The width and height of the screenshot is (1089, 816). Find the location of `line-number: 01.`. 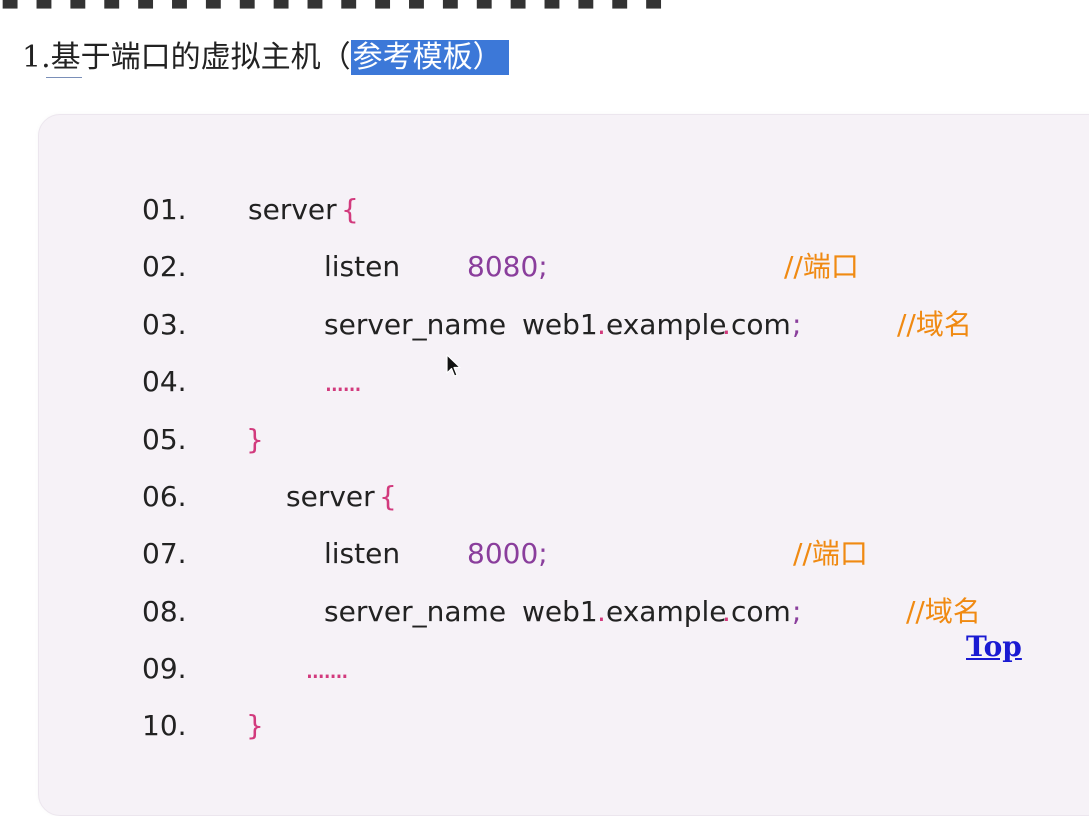

line-number: 01. is located at coordinates (164, 209).